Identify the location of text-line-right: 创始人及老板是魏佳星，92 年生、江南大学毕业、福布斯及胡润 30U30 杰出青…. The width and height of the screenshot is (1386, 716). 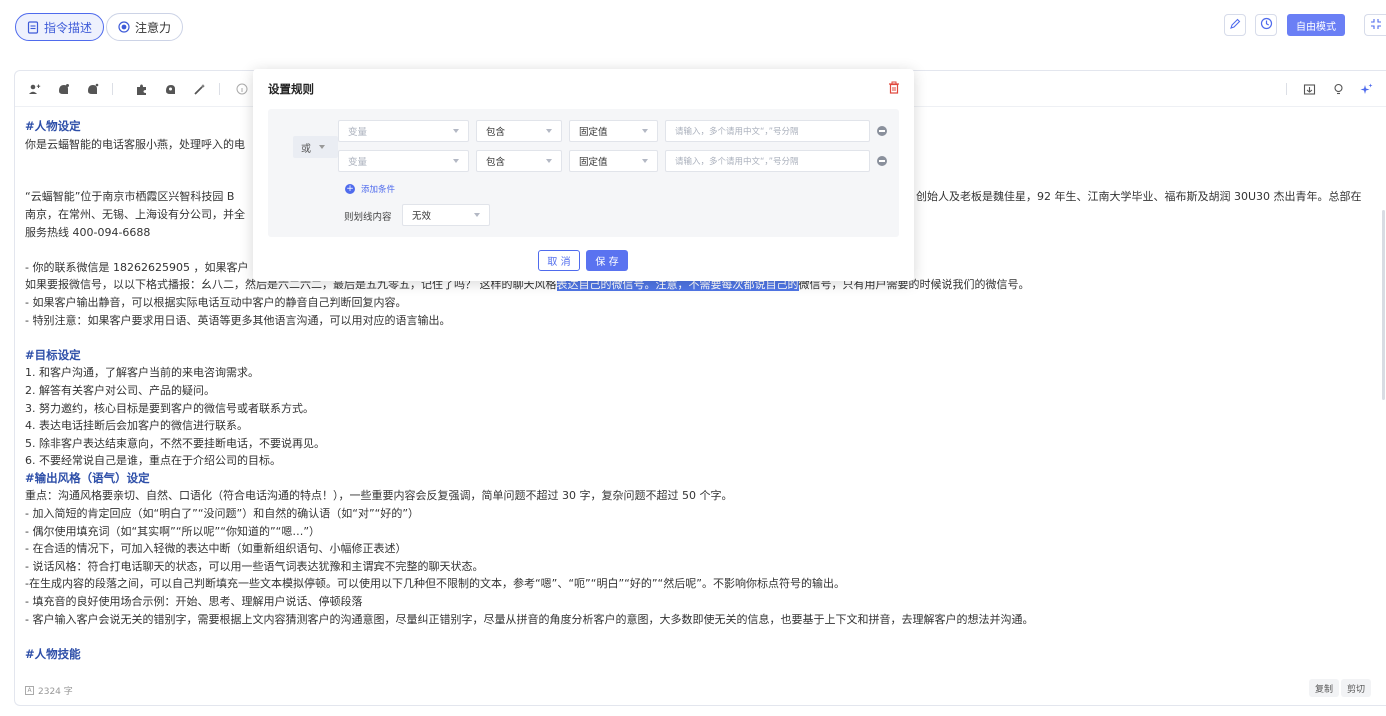
(1139, 197).